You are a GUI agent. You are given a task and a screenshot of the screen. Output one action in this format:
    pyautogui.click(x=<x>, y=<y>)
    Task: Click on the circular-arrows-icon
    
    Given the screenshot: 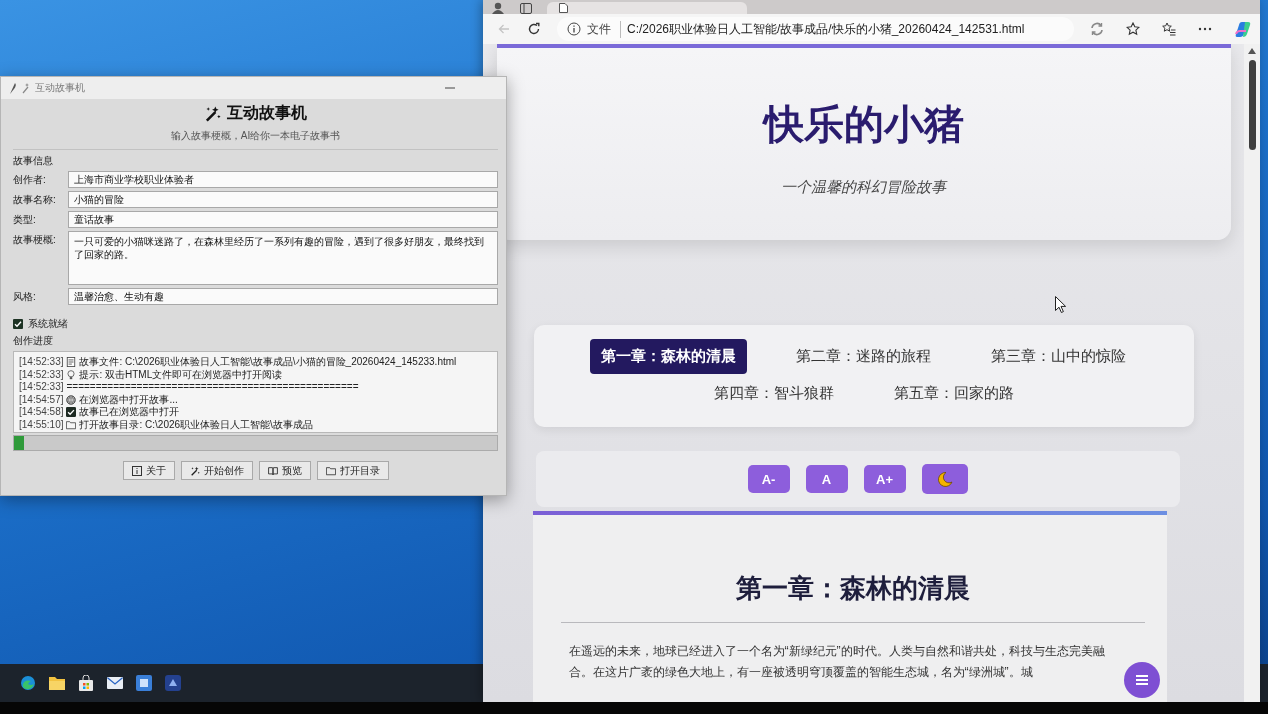 What is the action you would take?
    pyautogui.click(x=1097, y=29)
    